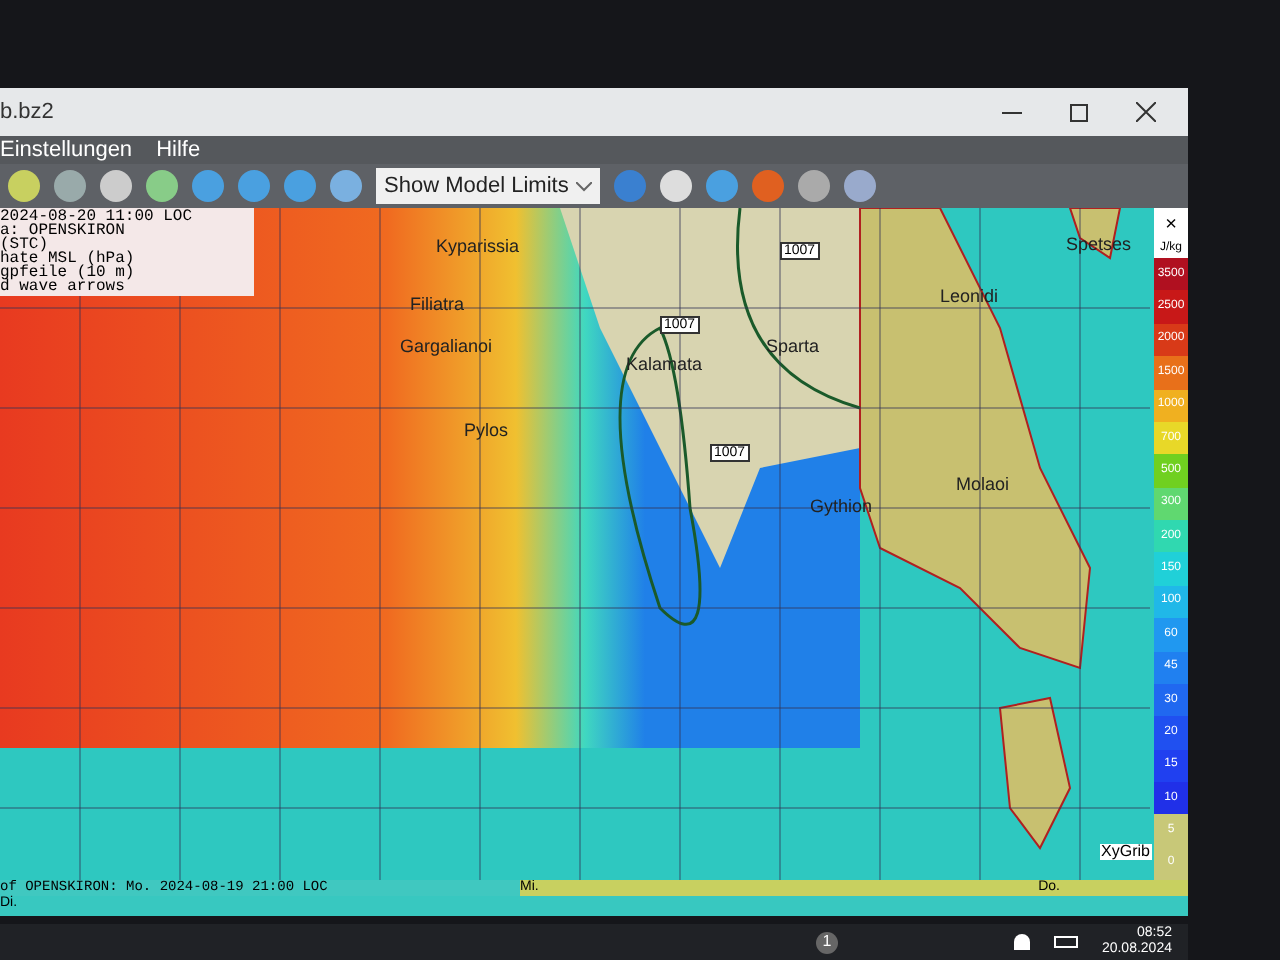  I want to click on menu-item: Einstellungen, so click(66, 150).